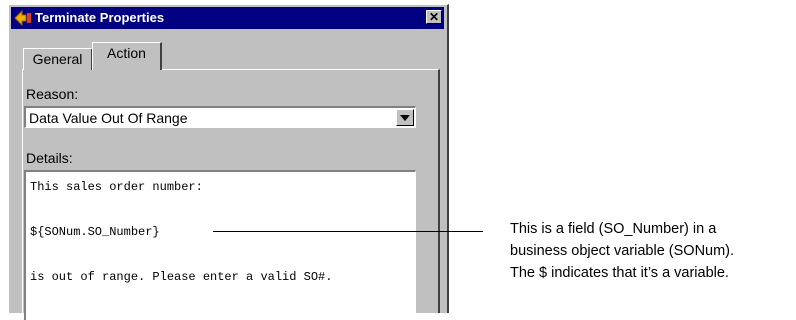 Image resolution: width=796 pixels, height=320 pixels. What do you see at coordinates (116, 187) in the screenshot?
I see `details-line: This sales order number:` at bounding box center [116, 187].